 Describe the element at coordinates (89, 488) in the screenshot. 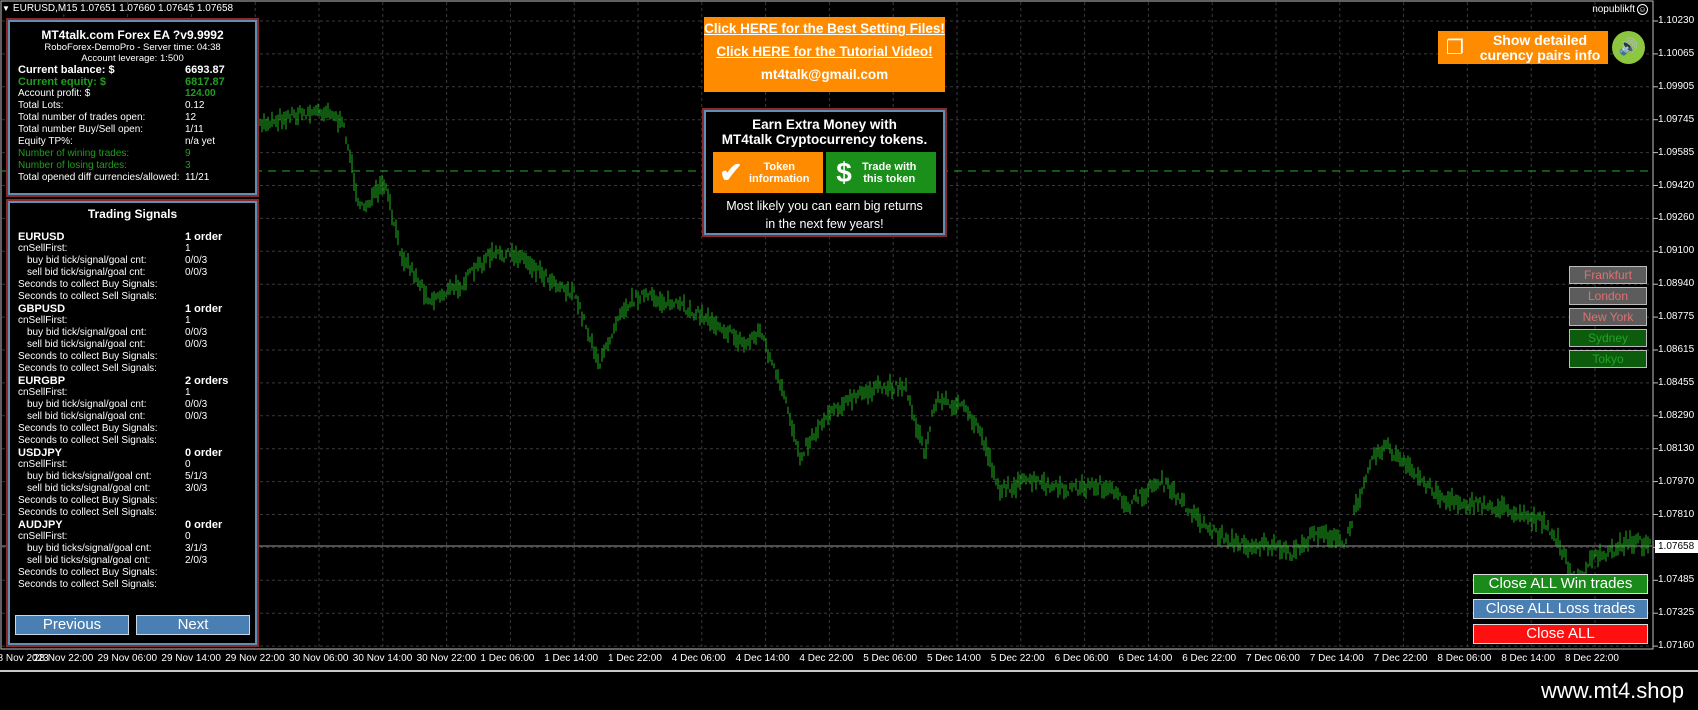

I see `sell-label: sell bid ticks/signal/goal cnt:` at that location.